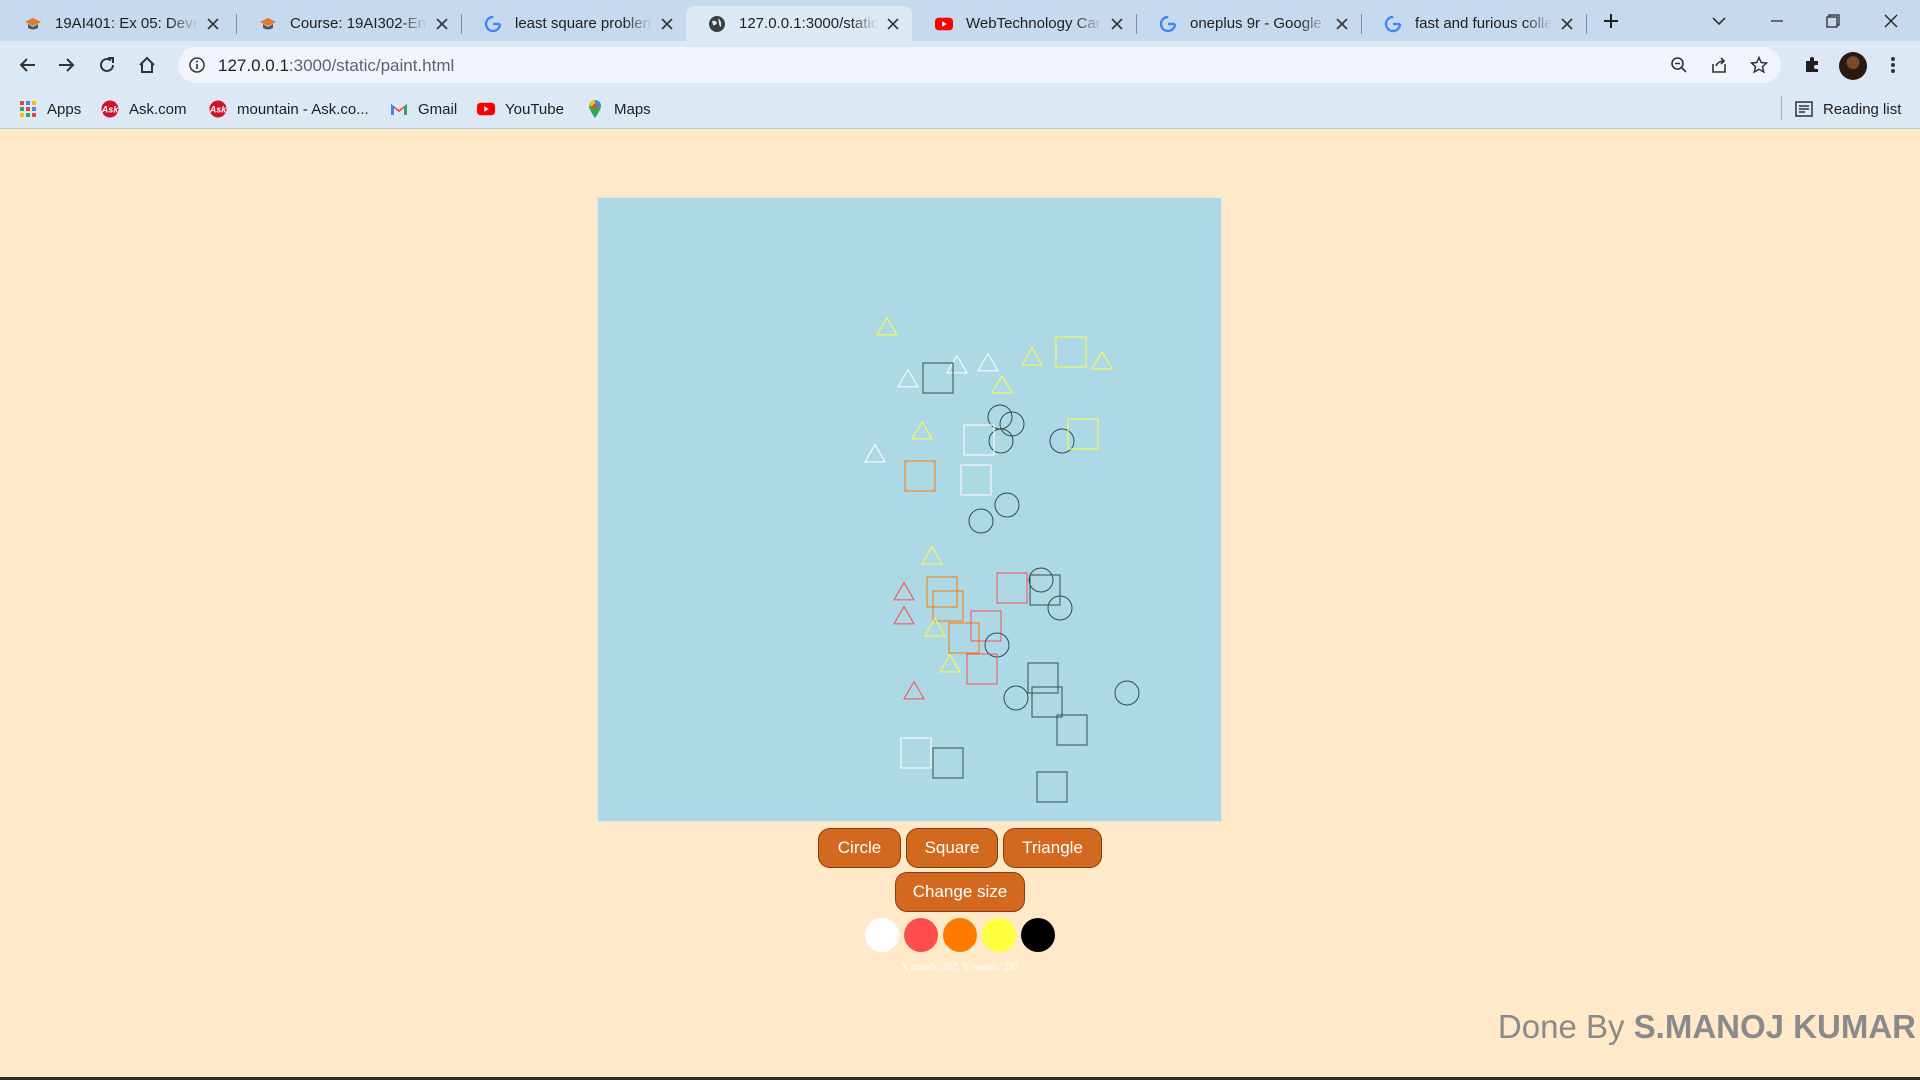 The image size is (1920, 1080). I want to click on address-path: :3000/static/paint.html, so click(371, 65).